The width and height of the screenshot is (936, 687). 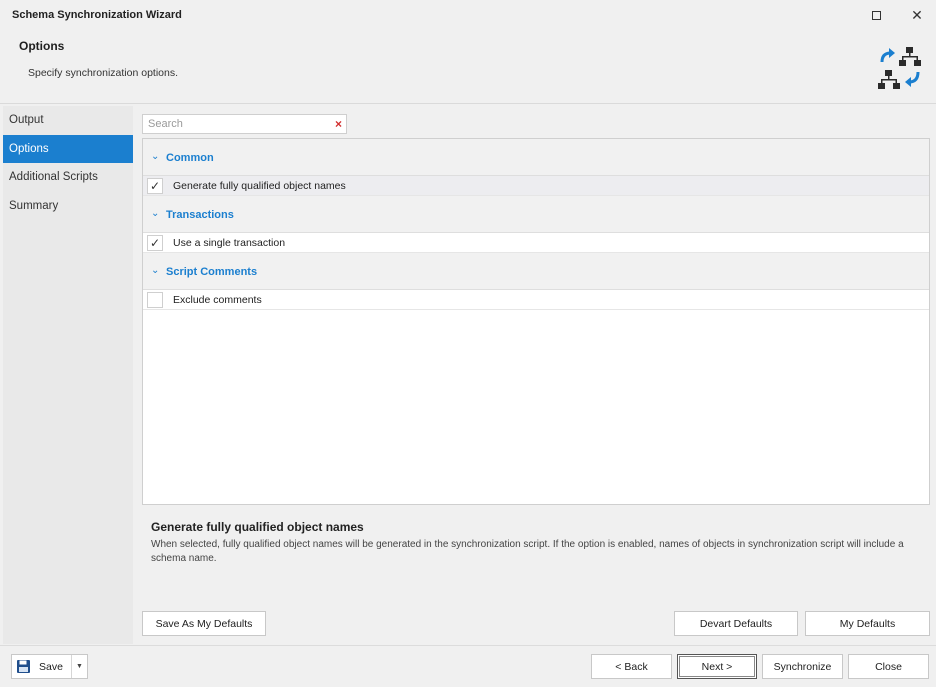 What do you see at coordinates (200, 215) in the screenshot?
I see `group-label: Transactions` at bounding box center [200, 215].